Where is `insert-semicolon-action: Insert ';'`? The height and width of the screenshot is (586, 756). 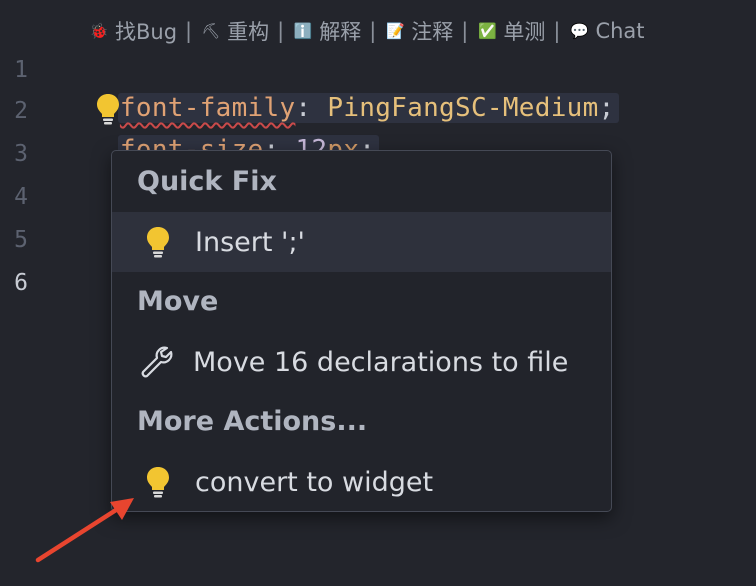
insert-semicolon-action: Insert ';' is located at coordinates (361, 242).